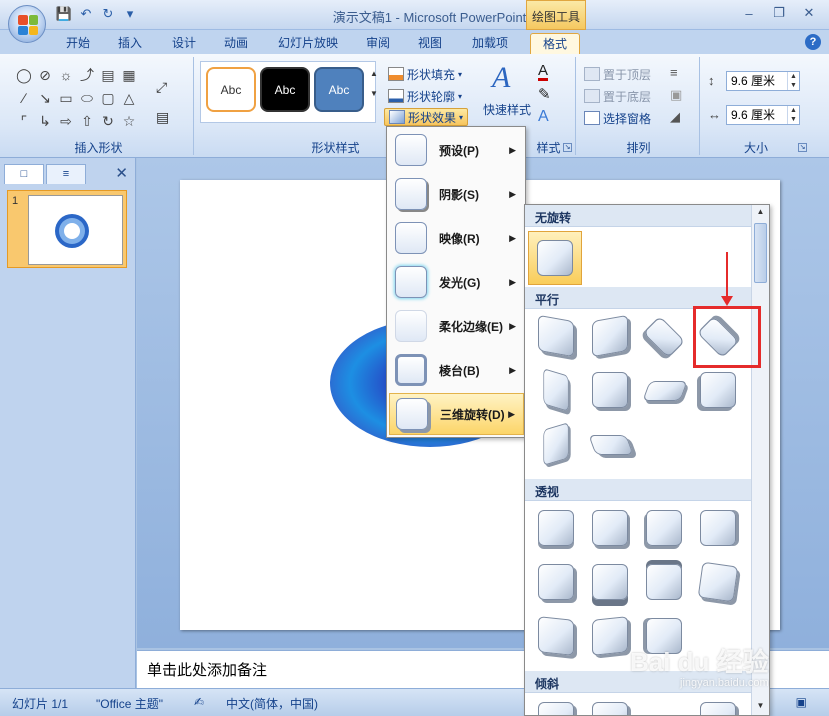  Describe the element at coordinates (555, 43) in the screenshot. I see `tab-format: 格式` at that location.